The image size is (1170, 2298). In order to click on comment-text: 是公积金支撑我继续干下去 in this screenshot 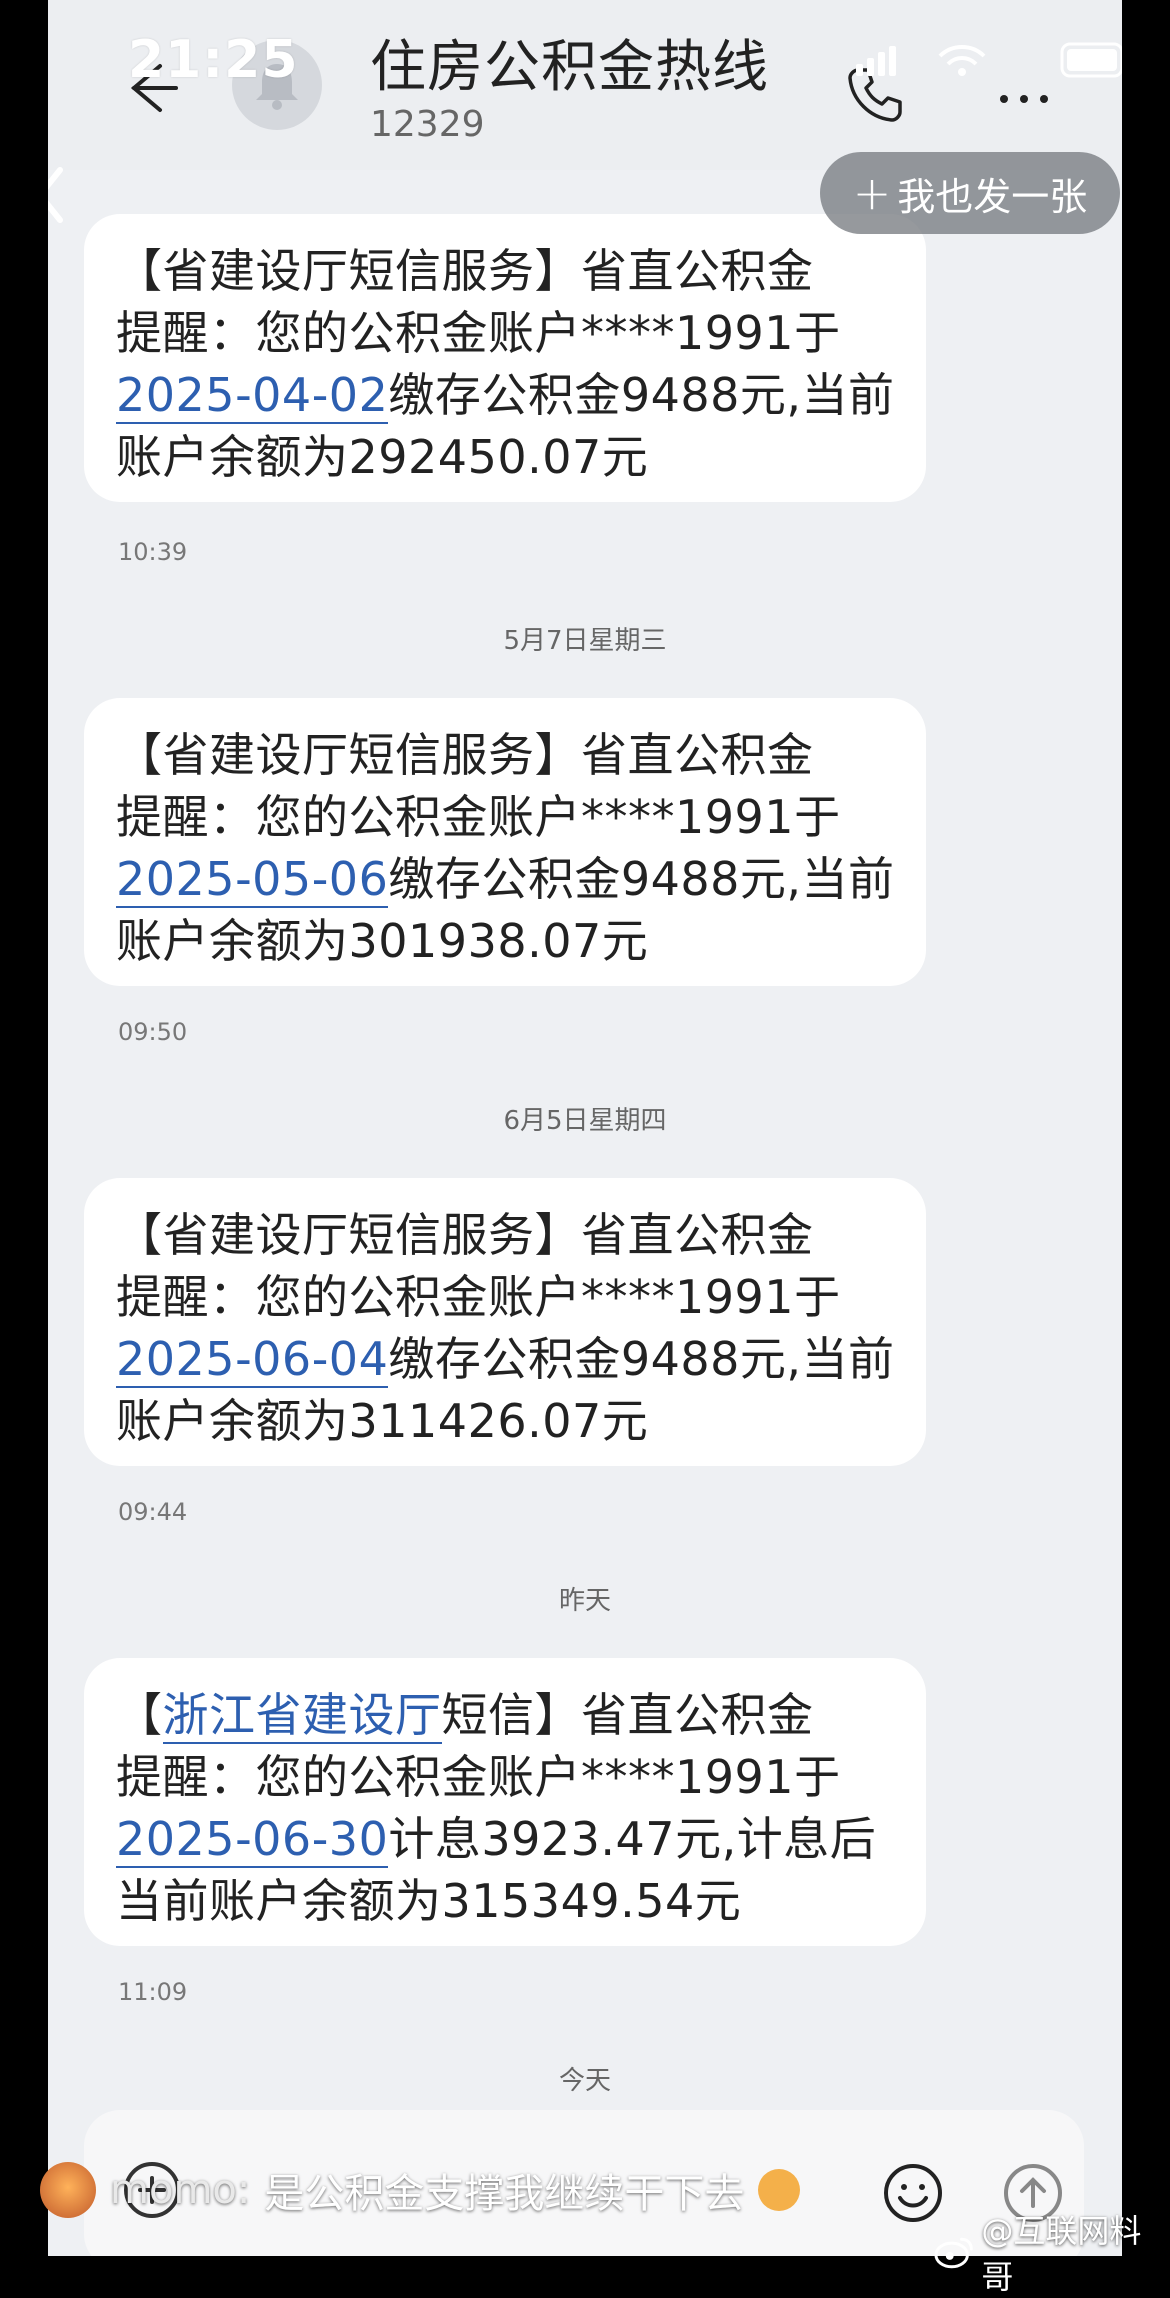, I will do `click(504, 2194)`.